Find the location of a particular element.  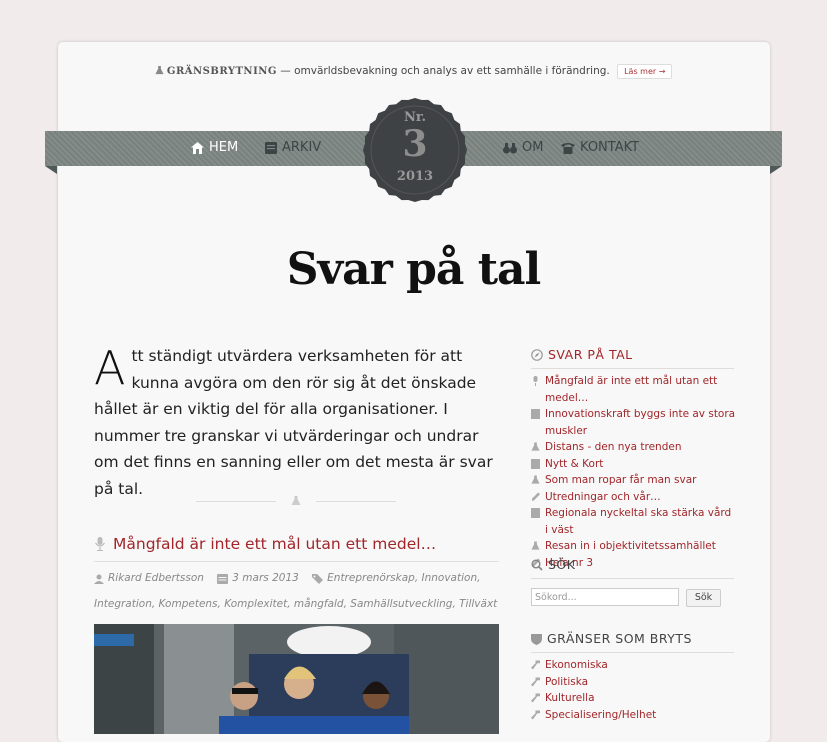

widget-title-borders: GRÄNSER SOM BRYTS is located at coordinates (611, 638).